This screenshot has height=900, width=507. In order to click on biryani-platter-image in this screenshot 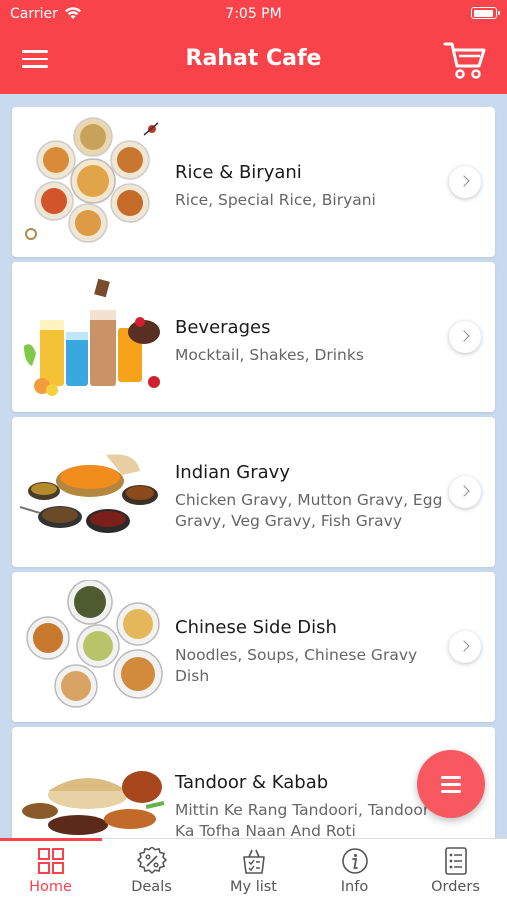, I will do `click(92, 180)`.